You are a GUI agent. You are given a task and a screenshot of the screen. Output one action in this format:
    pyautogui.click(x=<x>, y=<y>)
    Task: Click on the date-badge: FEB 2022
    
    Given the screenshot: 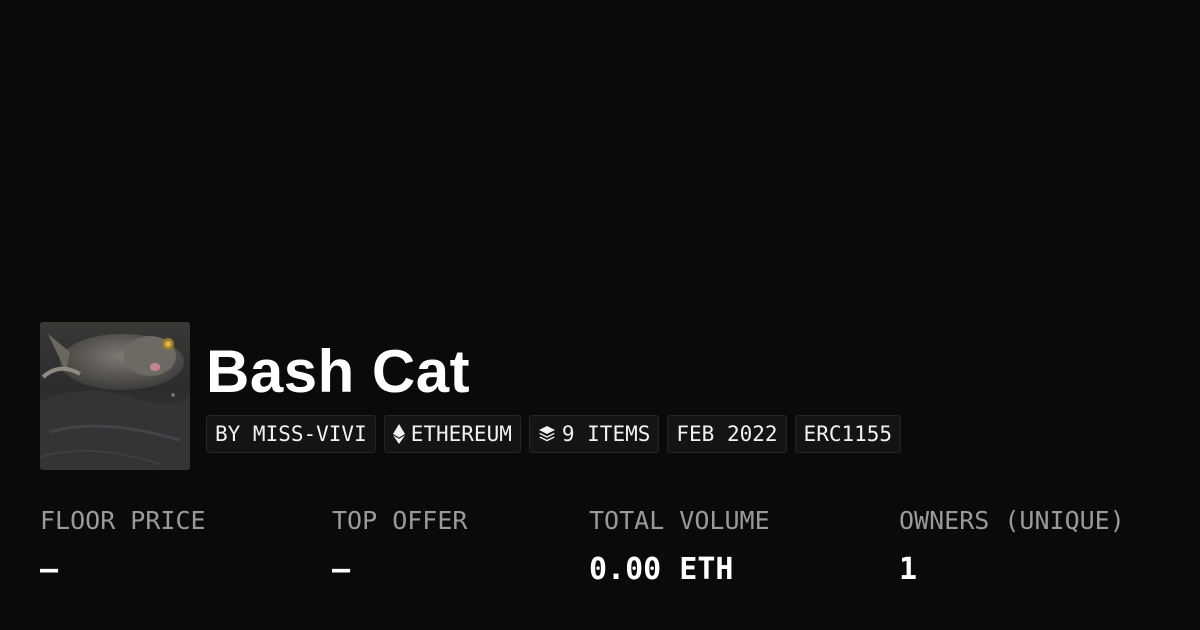 What is the action you would take?
    pyautogui.click(x=727, y=434)
    